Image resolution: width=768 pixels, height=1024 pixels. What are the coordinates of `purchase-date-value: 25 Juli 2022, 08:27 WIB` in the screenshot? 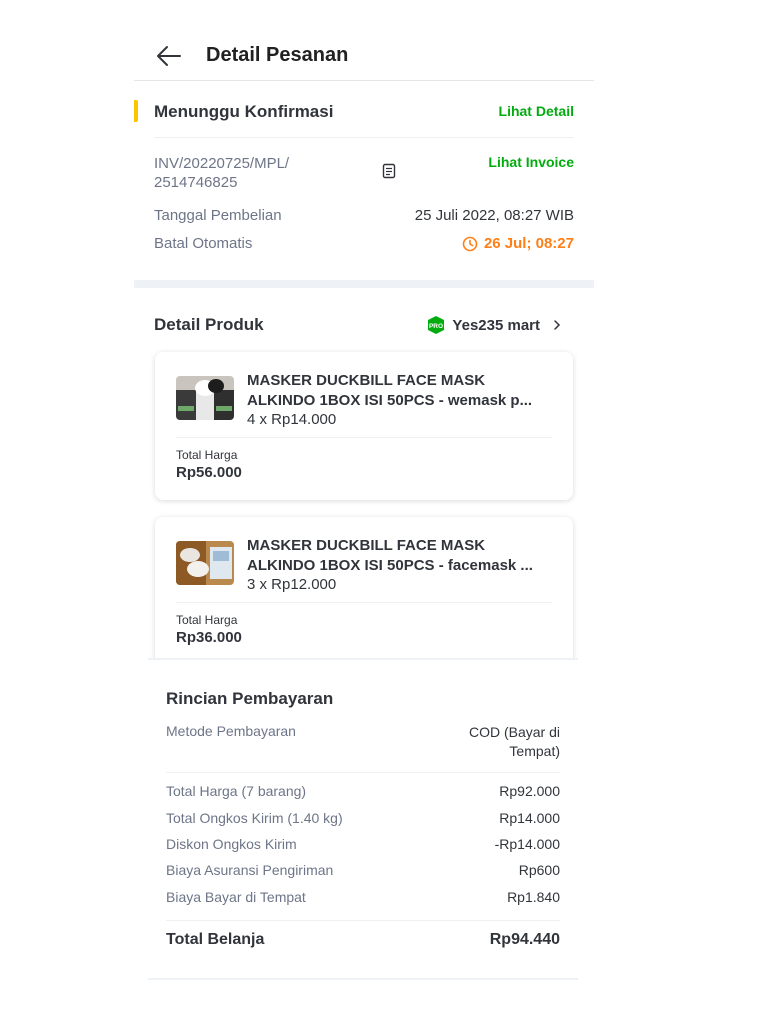 It's located at (494, 215).